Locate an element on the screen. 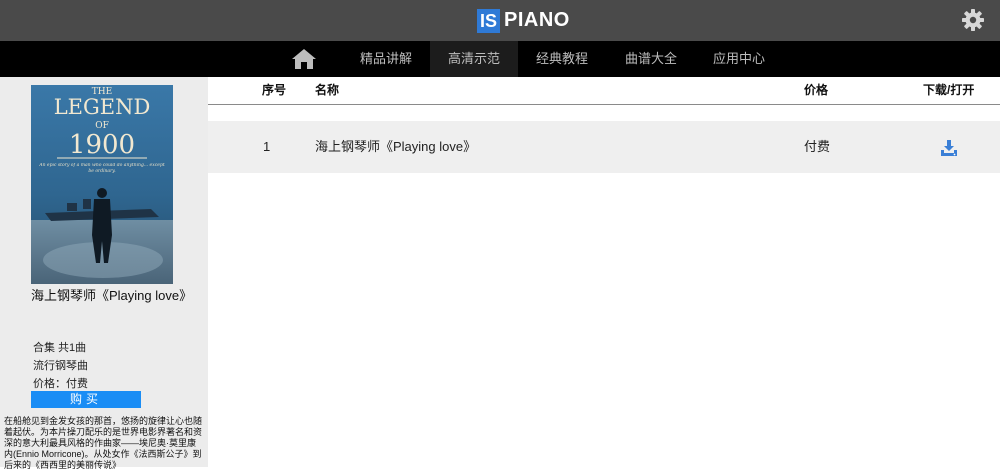  column-header-download: 下载/打开 is located at coordinates (949, 90).